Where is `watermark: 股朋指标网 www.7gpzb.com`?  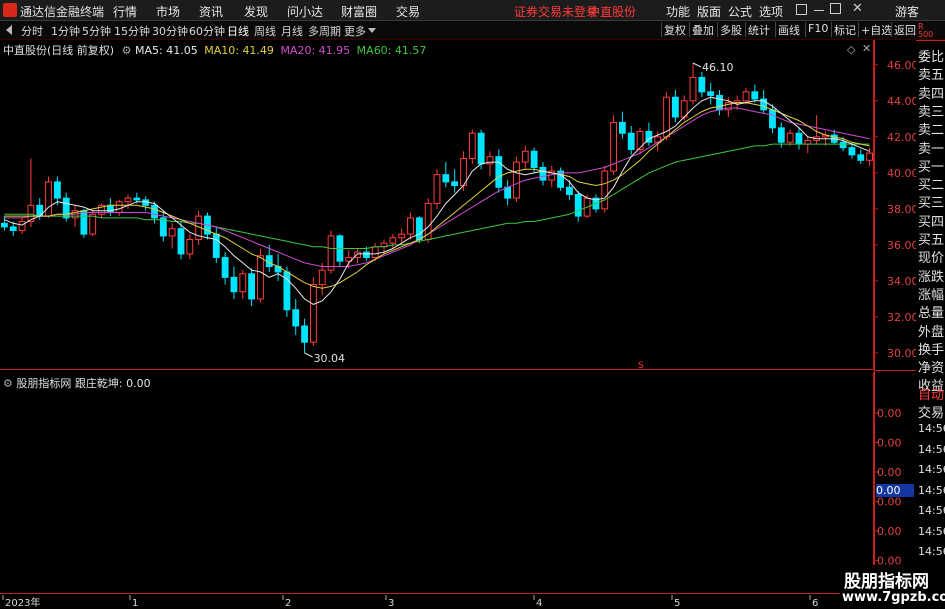
watermark: 股朋指标网 www.7gpzb.com is located at coordinates (892, 587).